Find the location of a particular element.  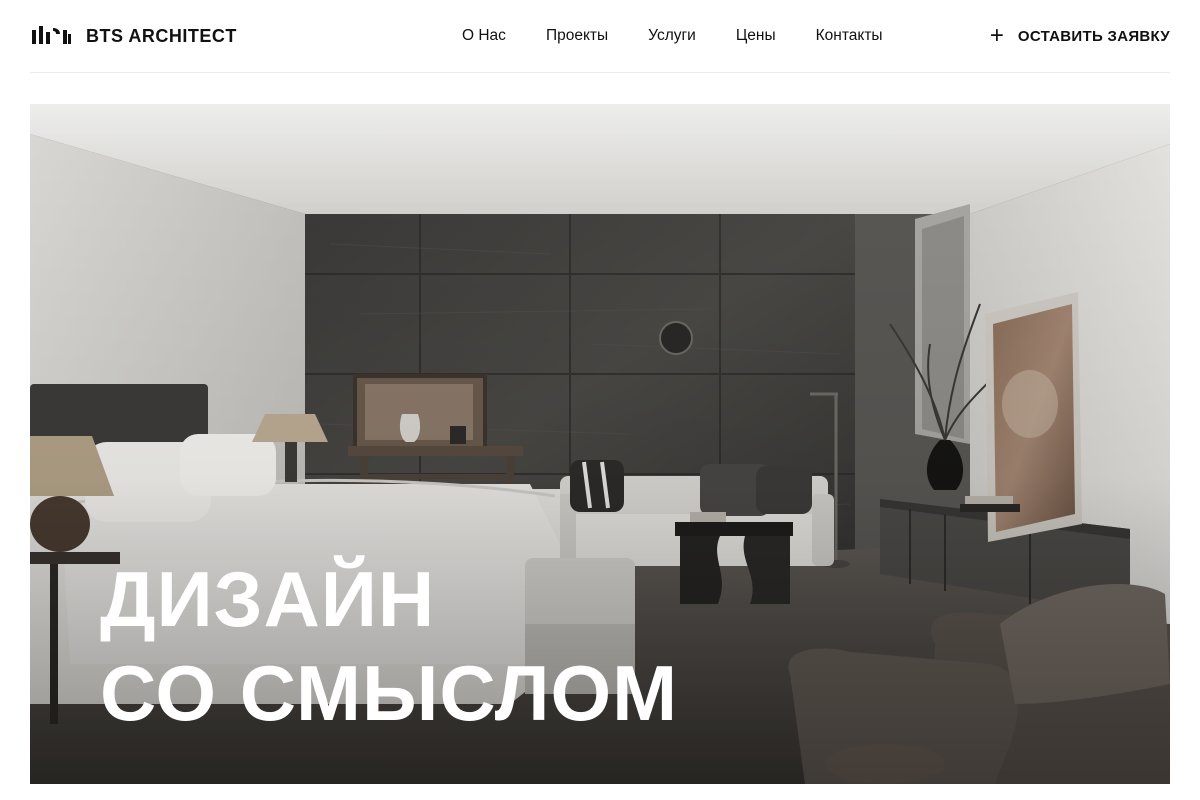

hero-title: ДИЗАЙН СО СМЫСЛОМ is located at coordinates (389, 646).